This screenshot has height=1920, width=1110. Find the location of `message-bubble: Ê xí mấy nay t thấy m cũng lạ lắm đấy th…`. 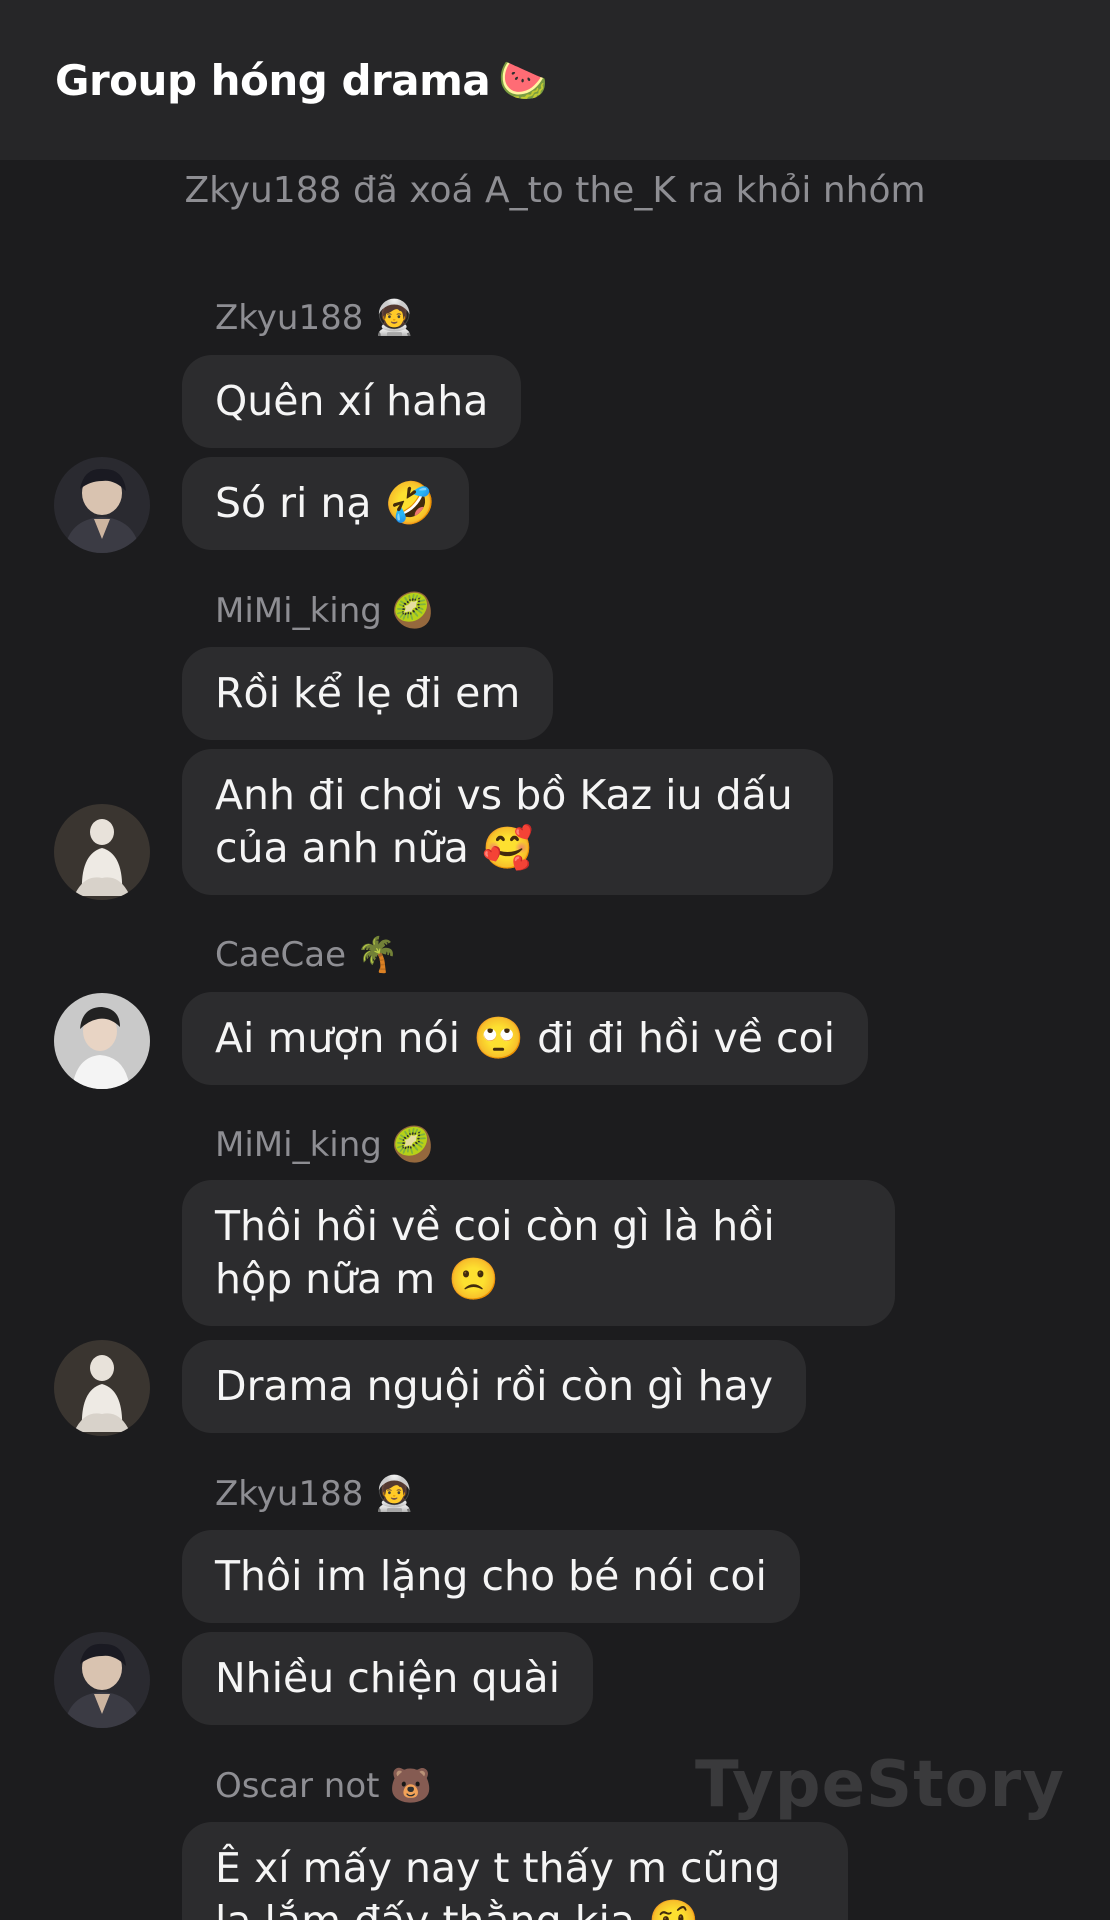

message-bubble: Ê xí mấy nay t thấy m cũng lạ lắm đấy th… is located at coordinates (515, 1871).